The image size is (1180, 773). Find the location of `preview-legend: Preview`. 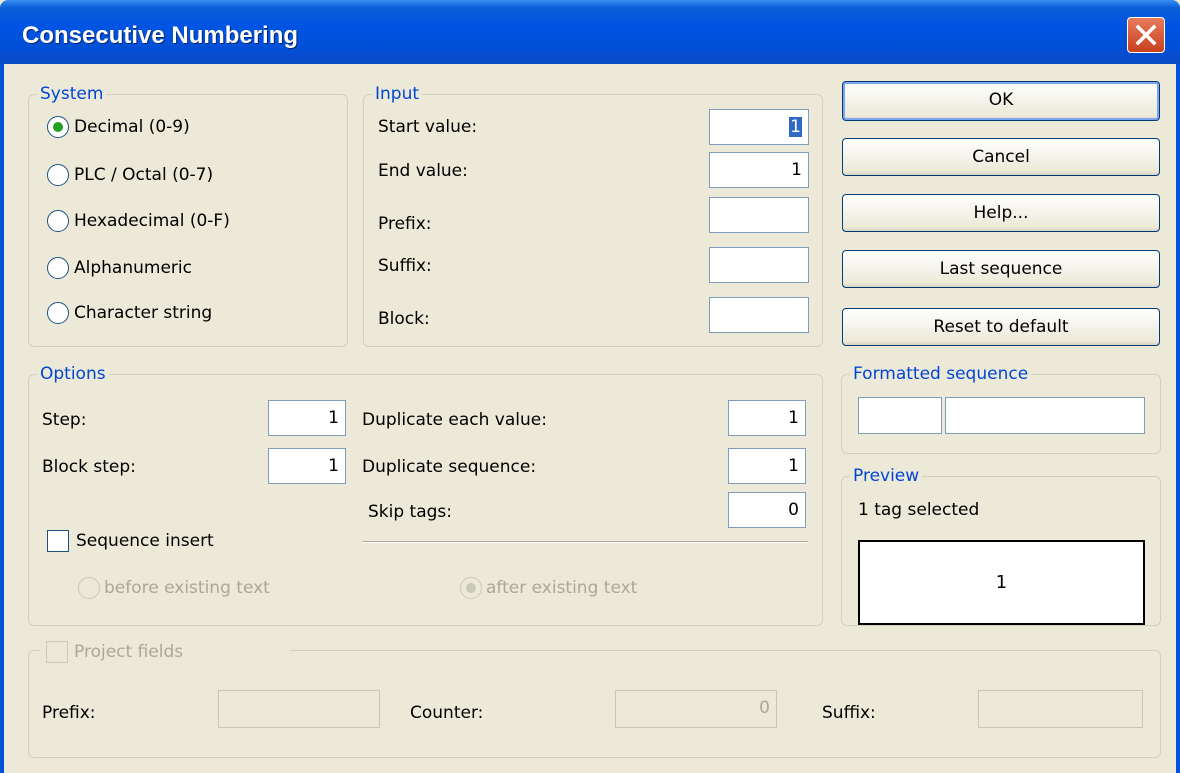

preview-legend: Preview is located at coordinates (886, 476).